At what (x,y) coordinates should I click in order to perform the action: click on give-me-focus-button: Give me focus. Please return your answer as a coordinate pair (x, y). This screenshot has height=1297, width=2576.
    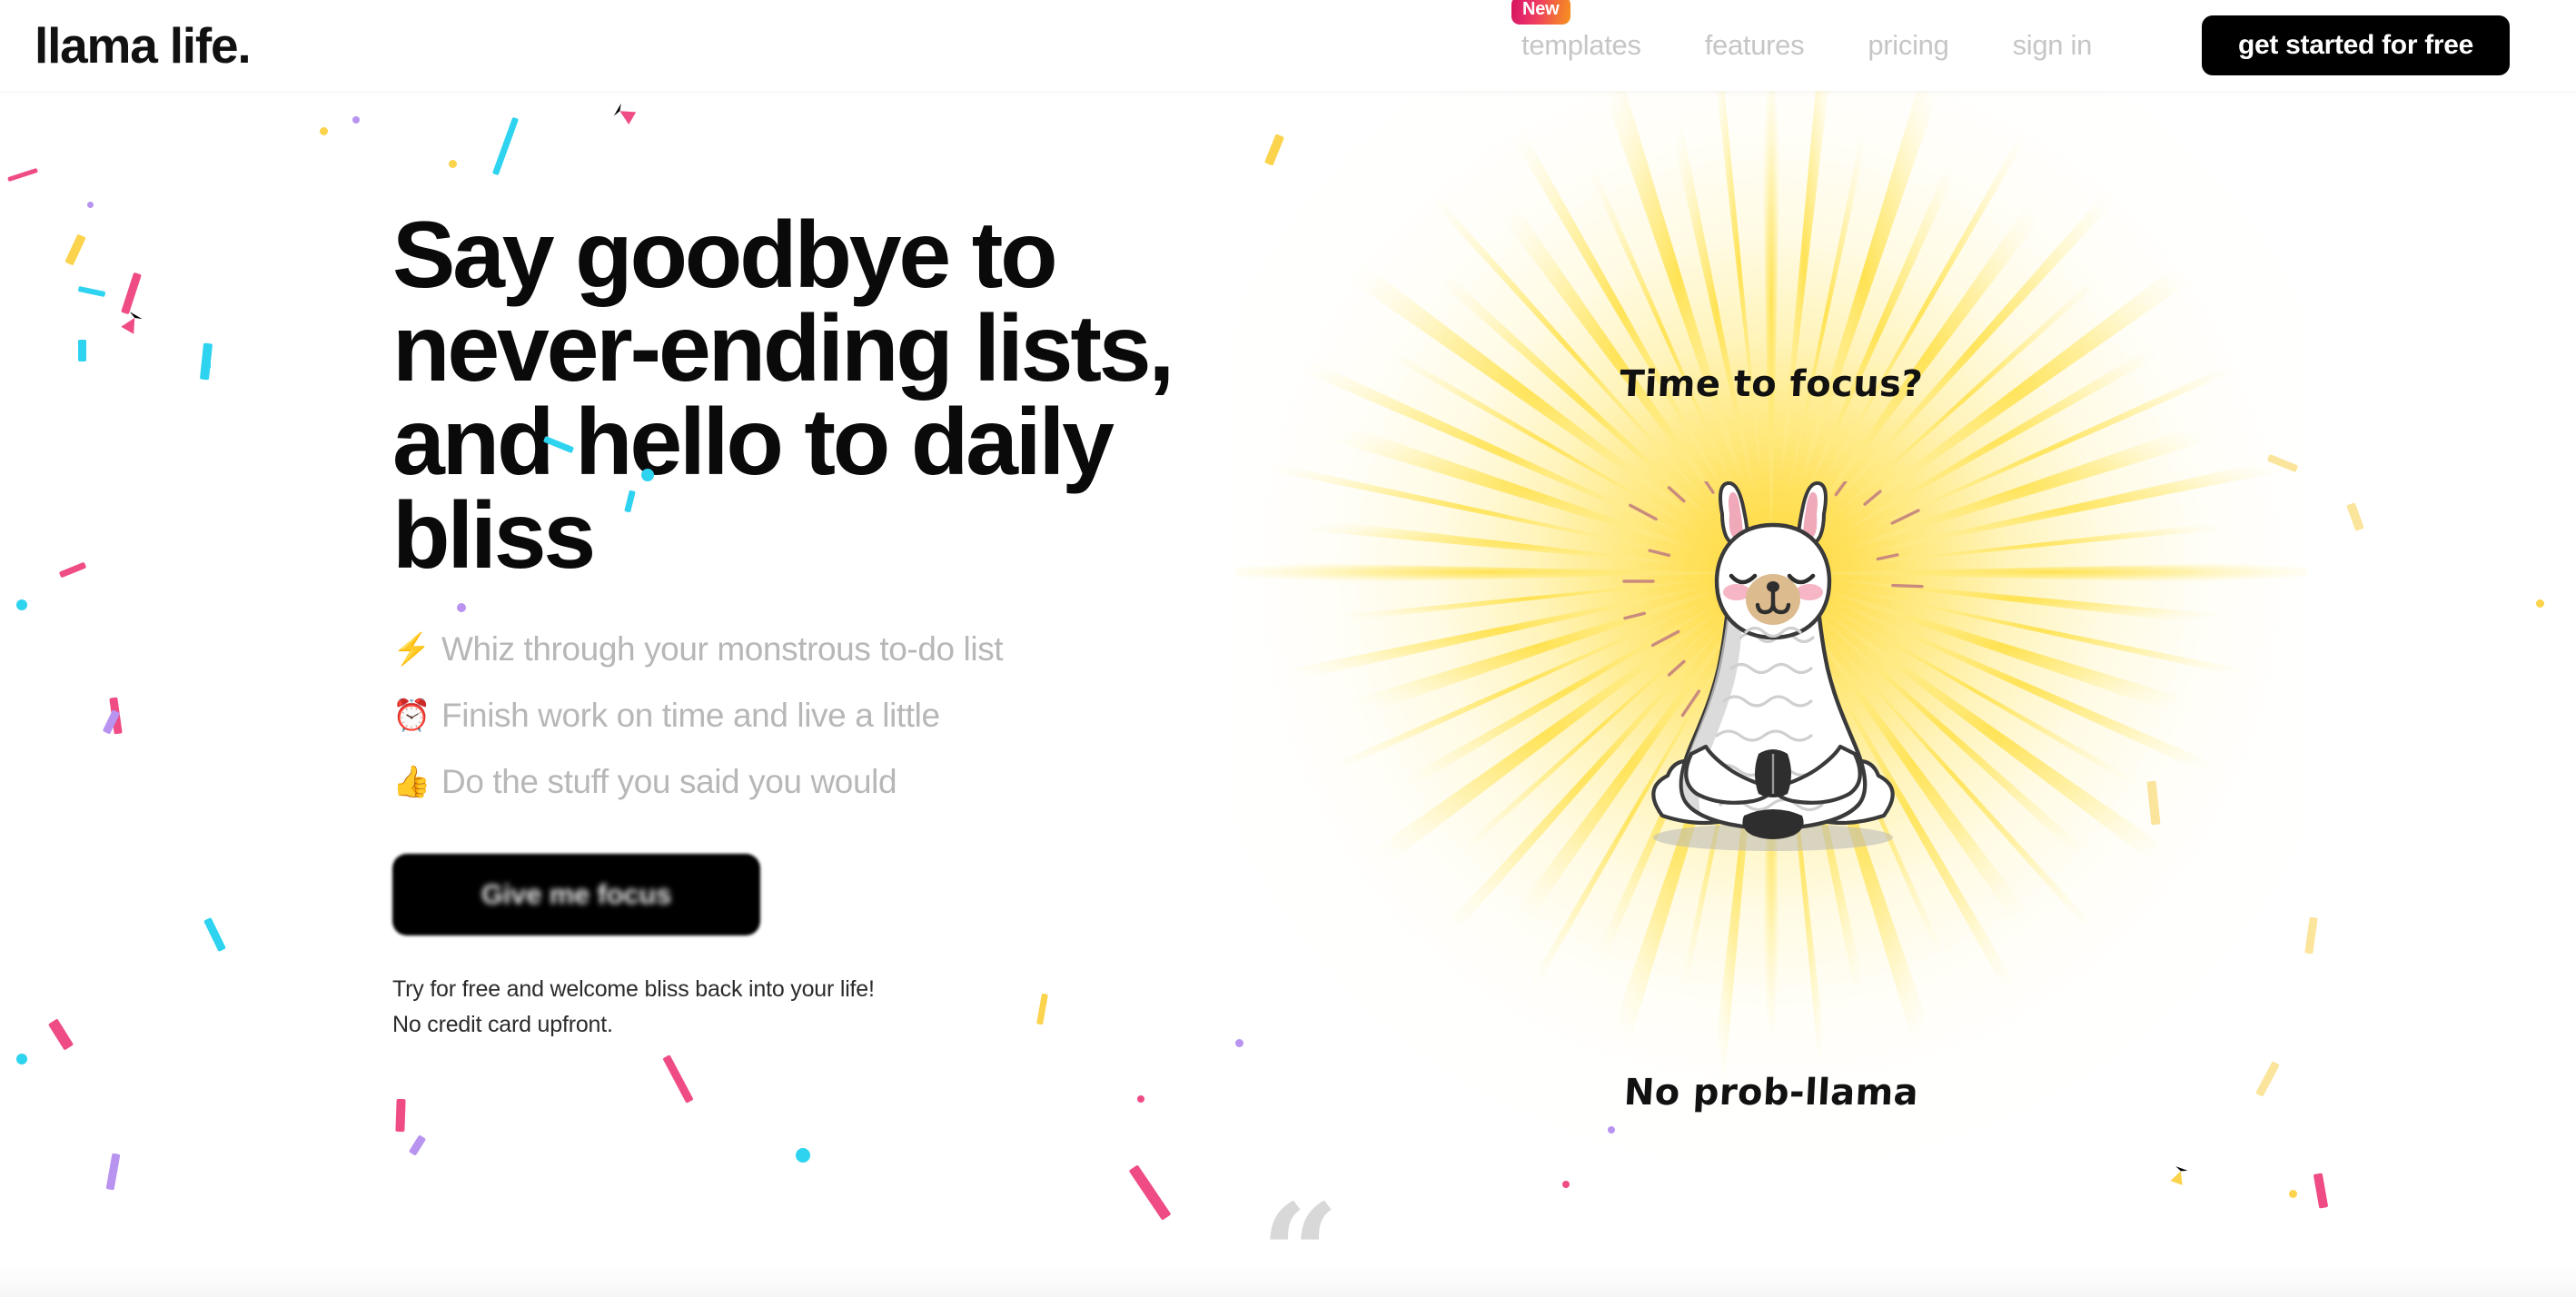
    Looking at the image, I should click on (576, 894).